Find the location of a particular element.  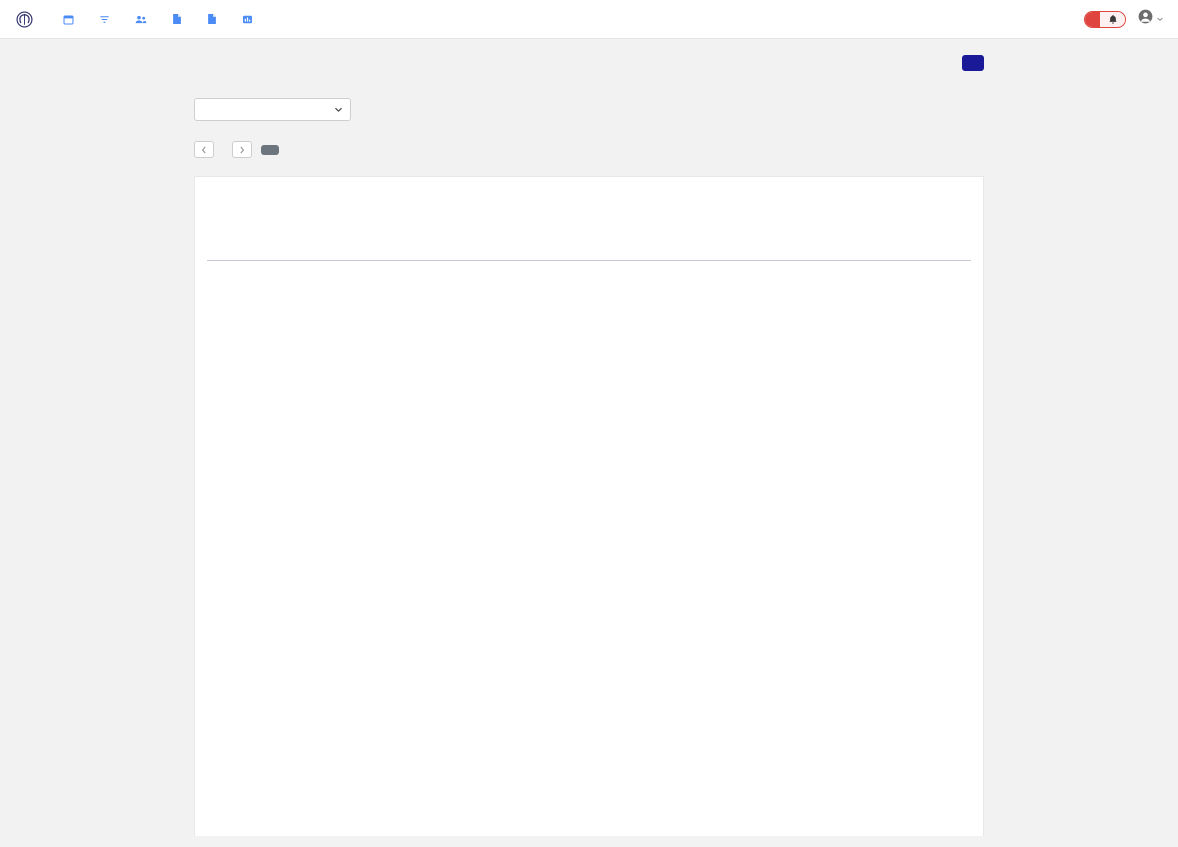

prev-week-button is located at coordinates (204, 149).